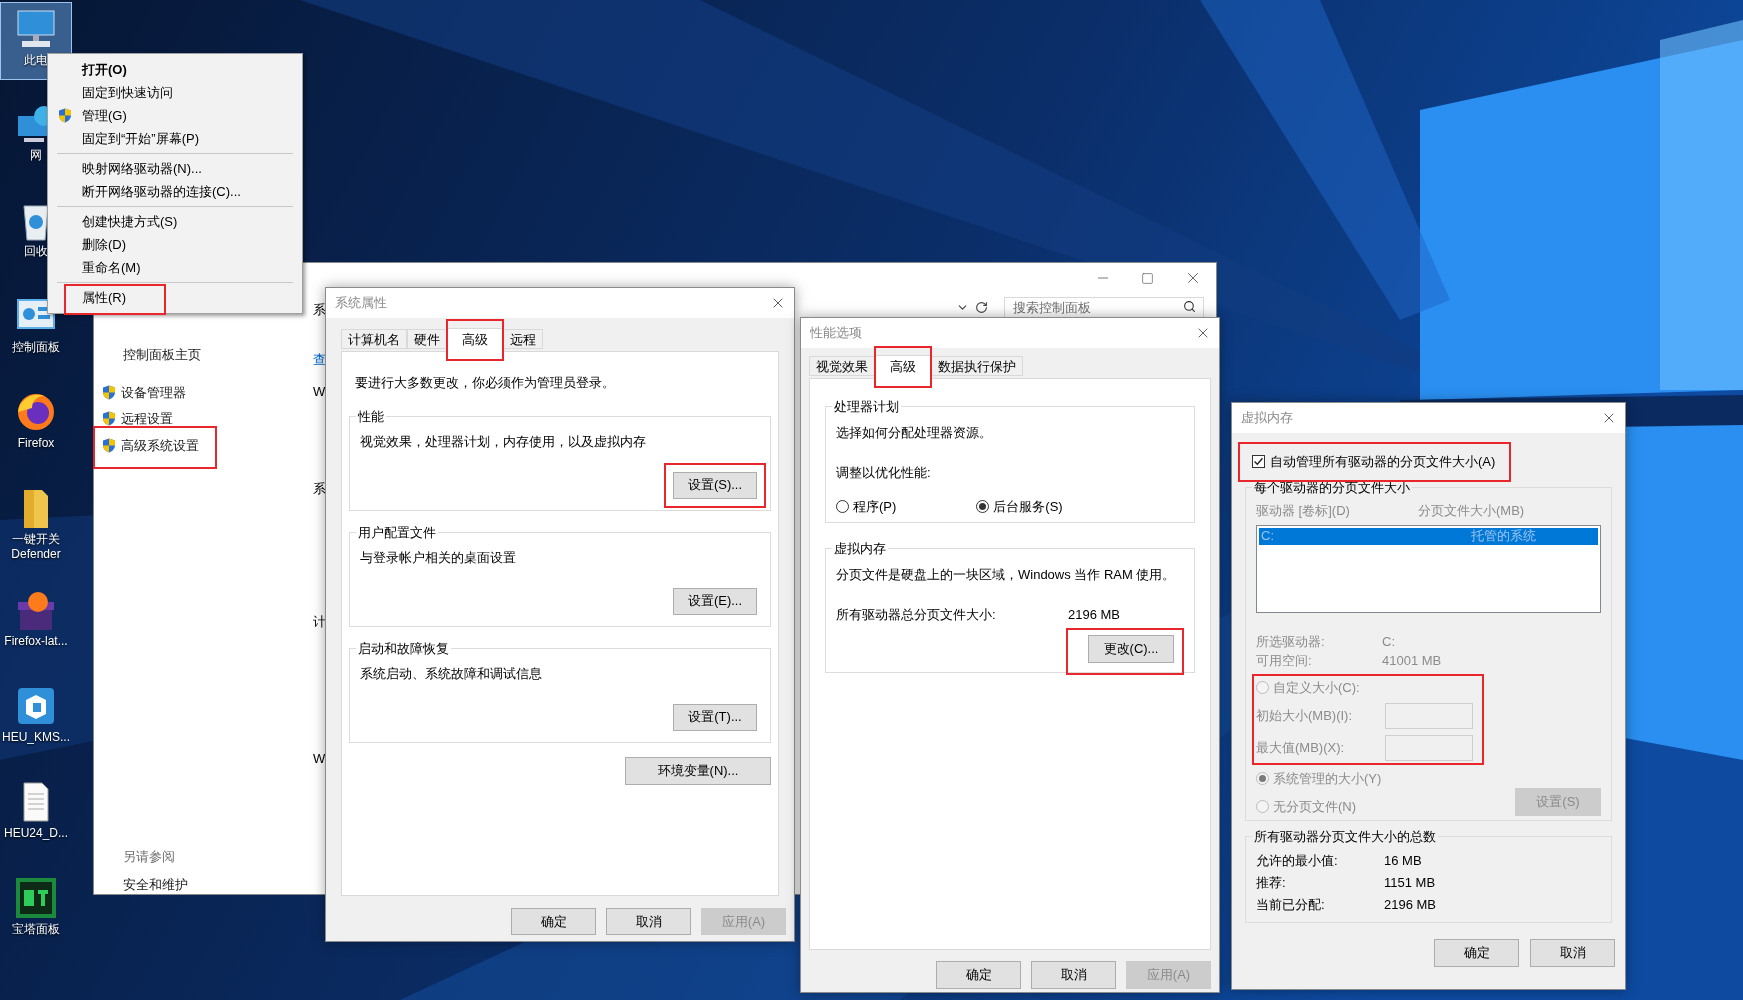  What do you see at coordinates (916, 615) in the screenshot?
I see `field-label: 所有驱动器总分页文件大小:` at bounding box center [916, 615].